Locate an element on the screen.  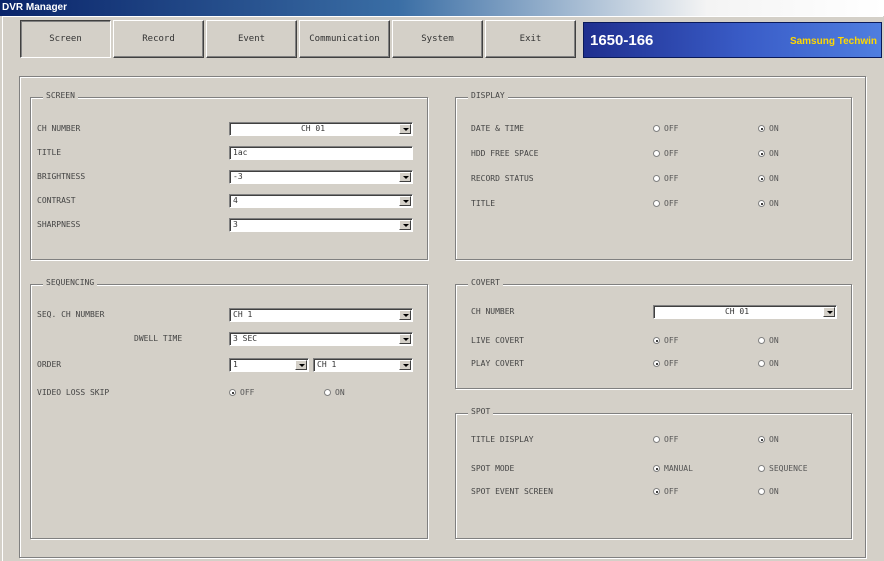
title-input: 1ac is located at coordinates (321, 153).